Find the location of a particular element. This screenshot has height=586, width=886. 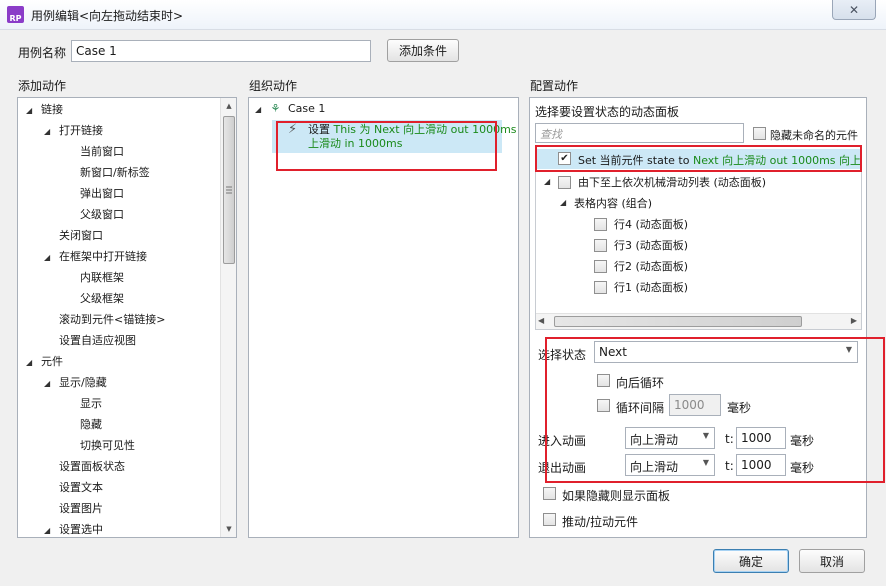

case-tree-icon: ⚘ is located at coordinates (275, 108).